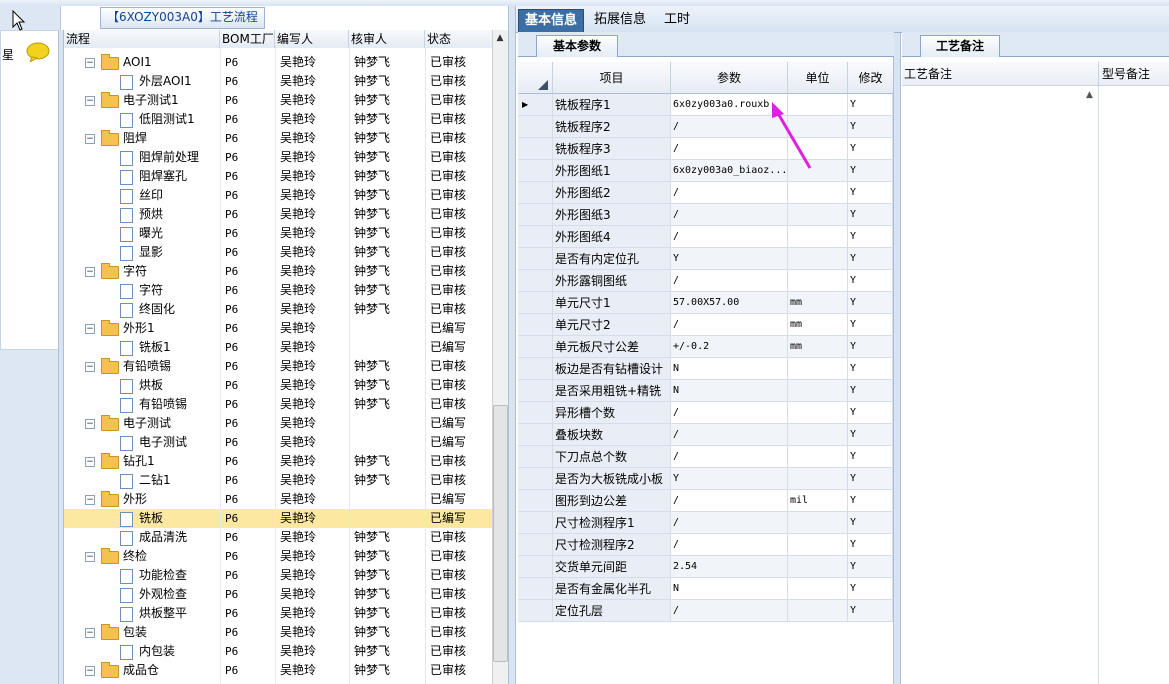 The height and width of the screenshot is (684, 1169). I want to click on tree-row: − 电子测试 P6 吴艳玲 已编写, so click(278, 423).